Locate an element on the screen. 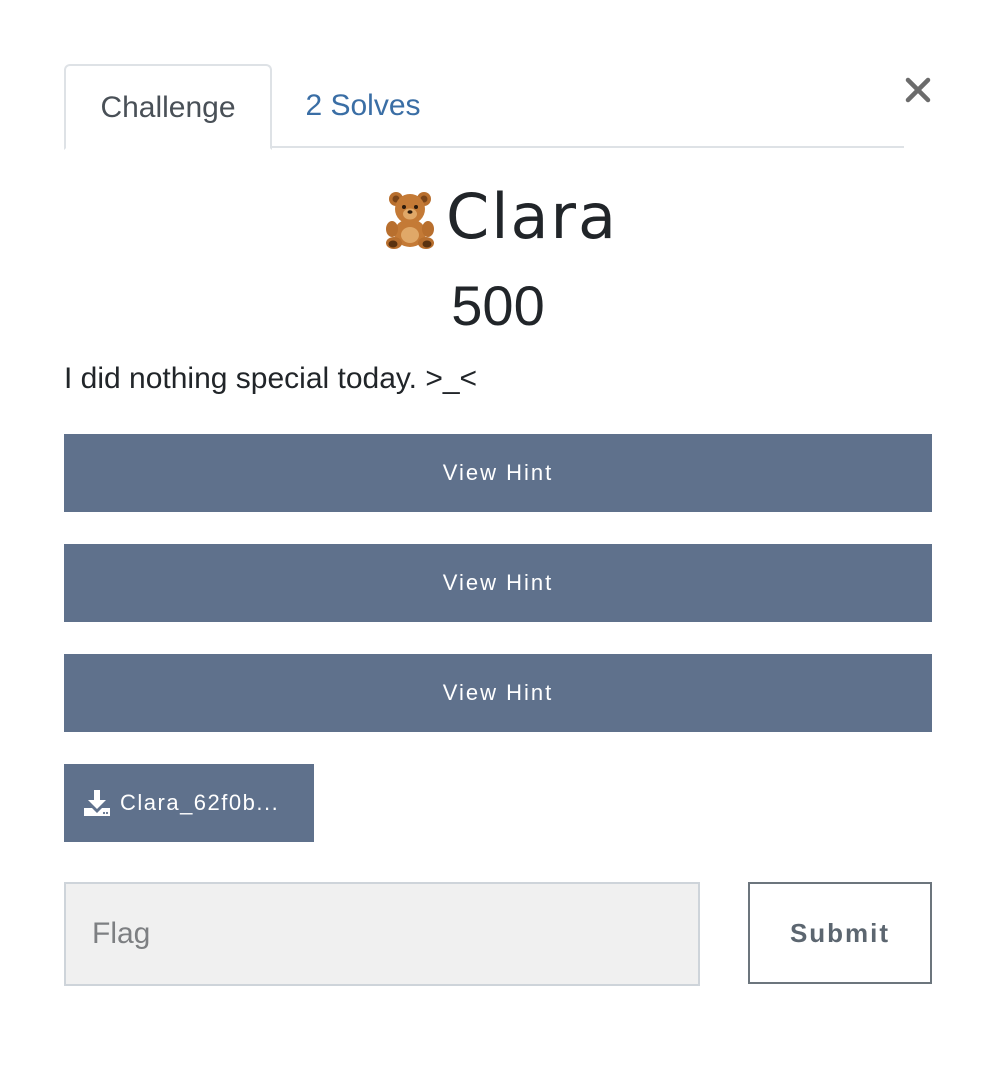 This screenshot has width=996, height=1081. tab-bar: Challenge 2 Solves is located at coordinates (484, 107).